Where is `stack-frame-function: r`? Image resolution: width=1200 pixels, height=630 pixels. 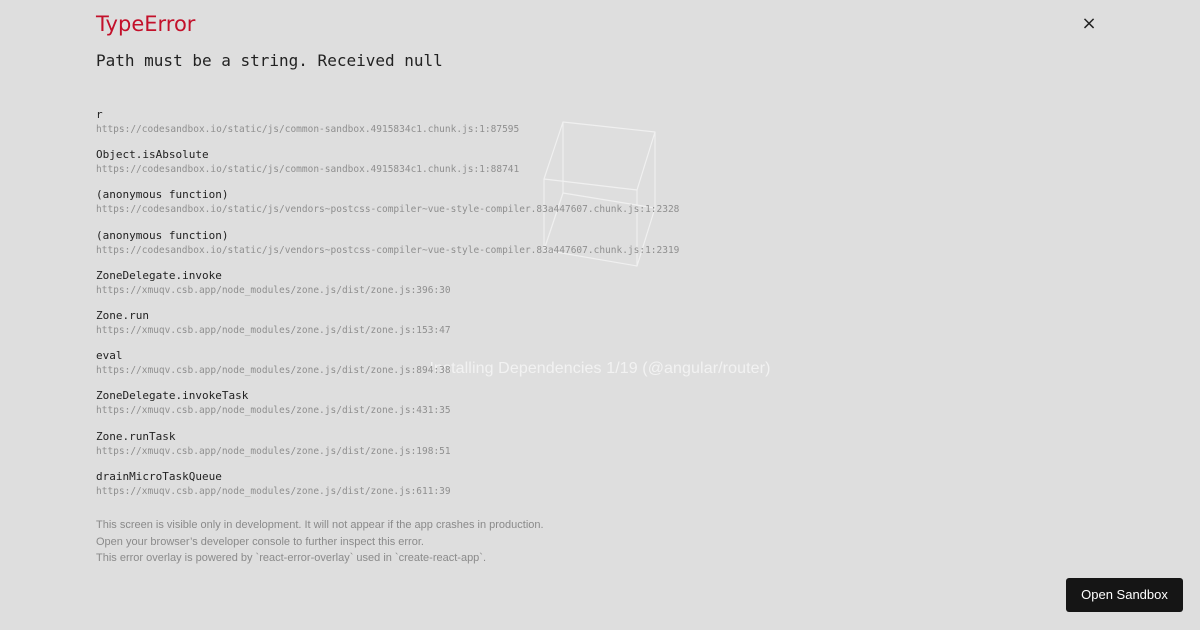
stack-frame-function: r is located at coordinates (99, 114).